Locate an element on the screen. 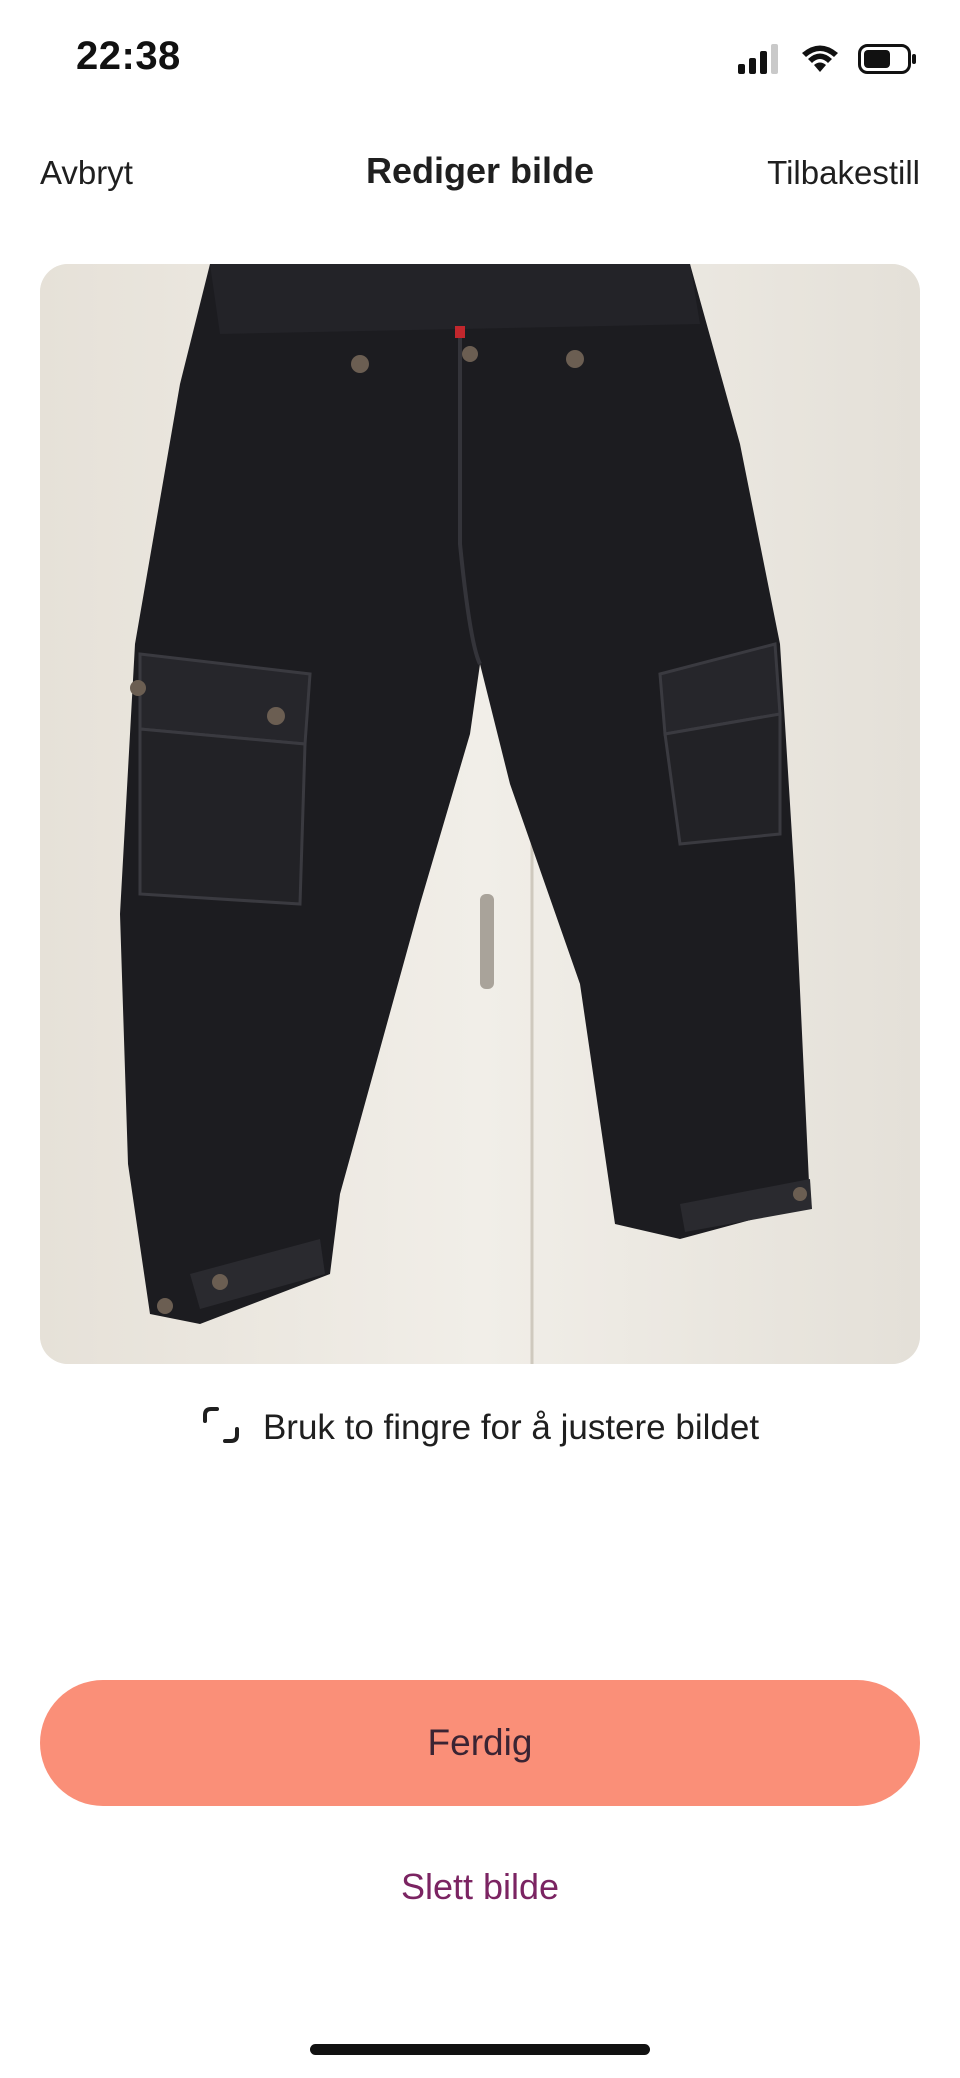  hint-text: Bruk to fingre for å justere bildet is located at coordinates (511, 1427).